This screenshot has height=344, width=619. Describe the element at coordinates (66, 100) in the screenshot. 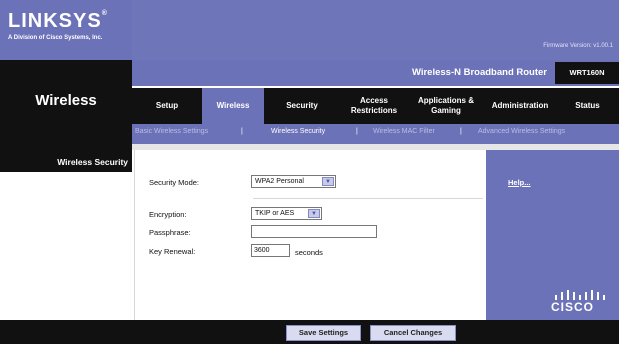

I see `page-title: Wireless` at that location.